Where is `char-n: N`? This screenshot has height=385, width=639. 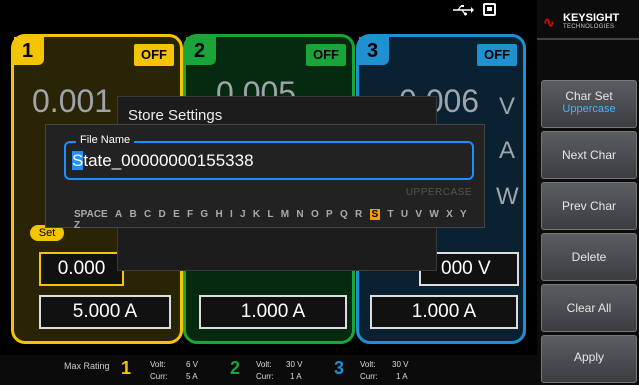
char-n: N is located at coordinates (299, 214).